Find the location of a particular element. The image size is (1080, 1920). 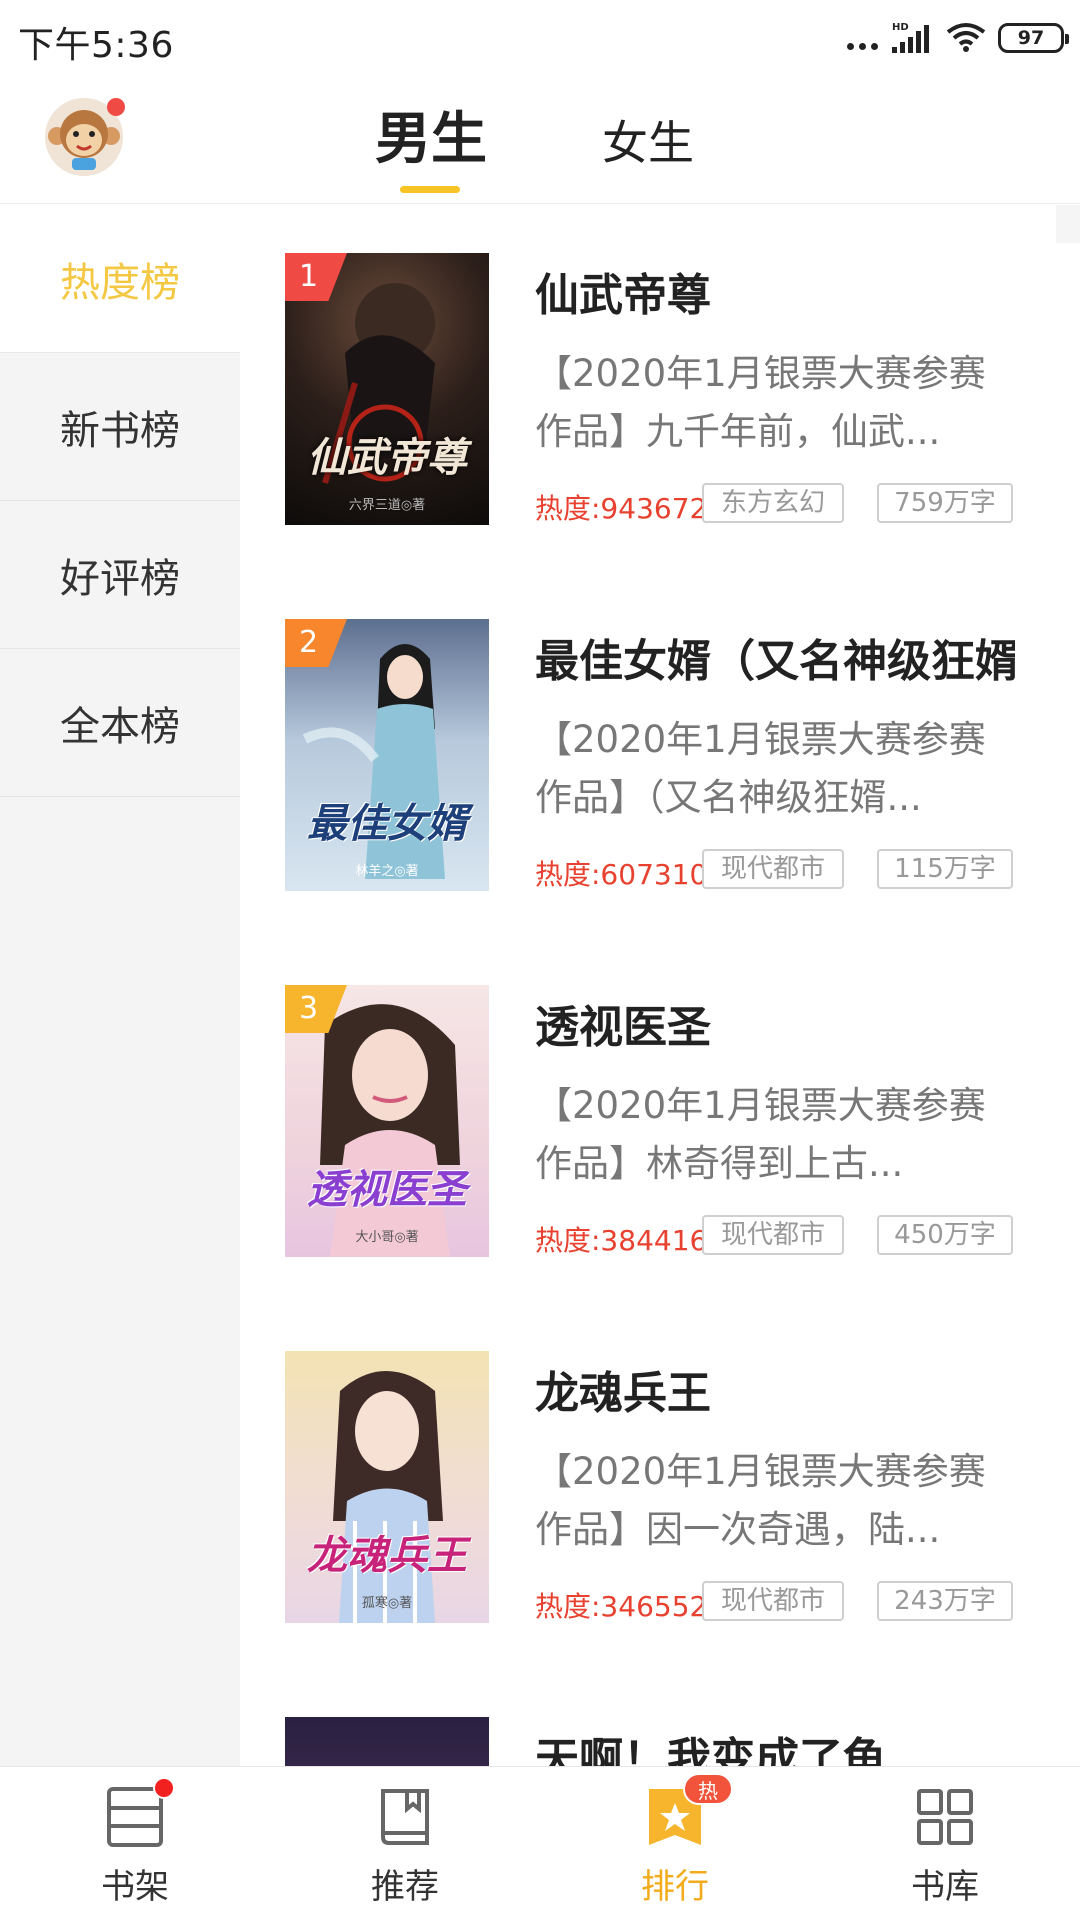

cover-title: 透视医圣 is located at coordinates (387, 1190).